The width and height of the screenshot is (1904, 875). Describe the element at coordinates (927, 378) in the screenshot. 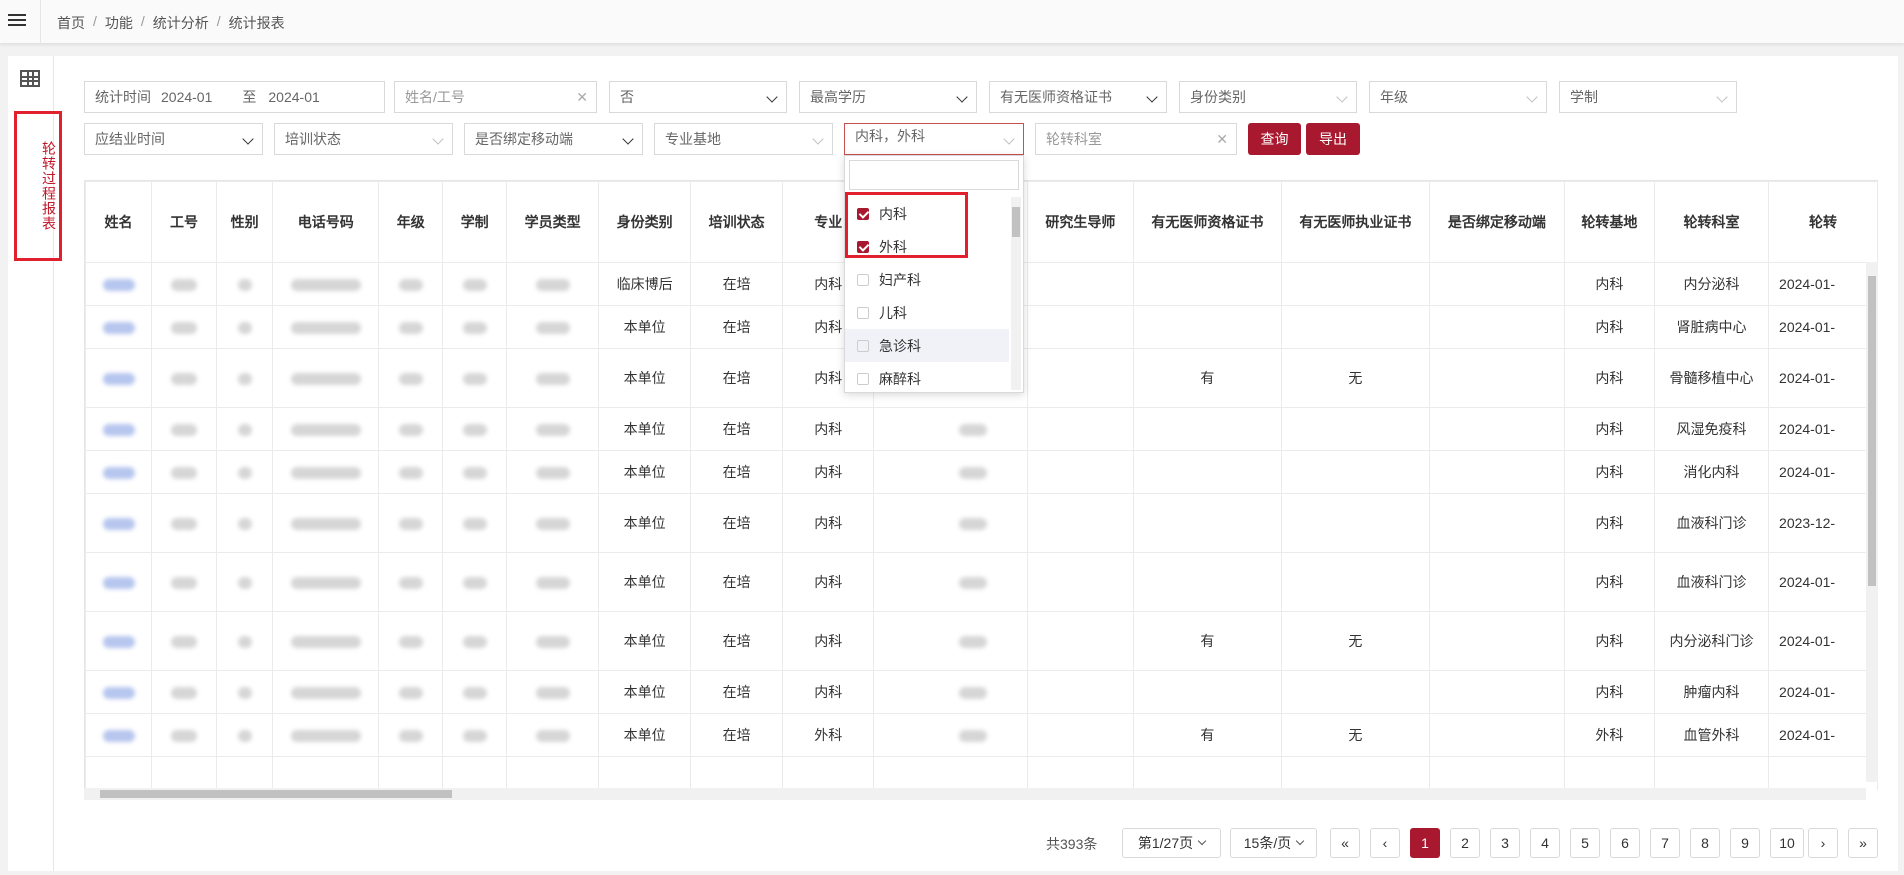

I see `dropdown-option: 麻醉科` at that location.